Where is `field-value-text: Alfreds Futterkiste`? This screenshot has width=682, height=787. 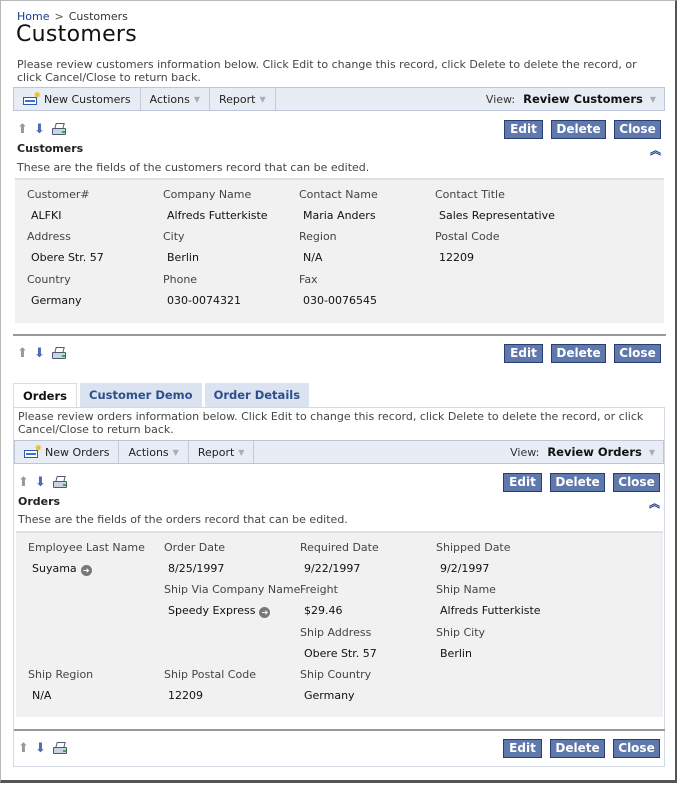 field-value-text: Alfreds Futterkiste is located at coordinates (490, 610).